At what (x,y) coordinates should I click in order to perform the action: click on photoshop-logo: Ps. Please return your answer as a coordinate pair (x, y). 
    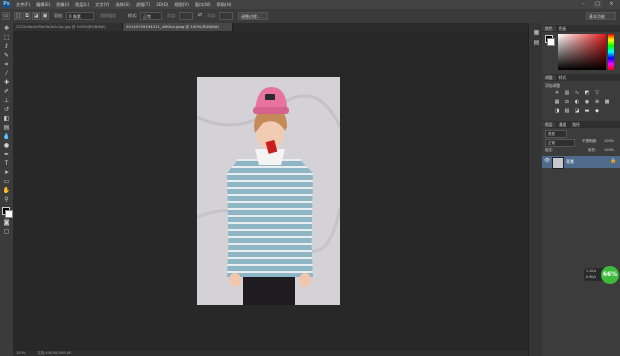
    Looking at the image, I should click on (6, 4).